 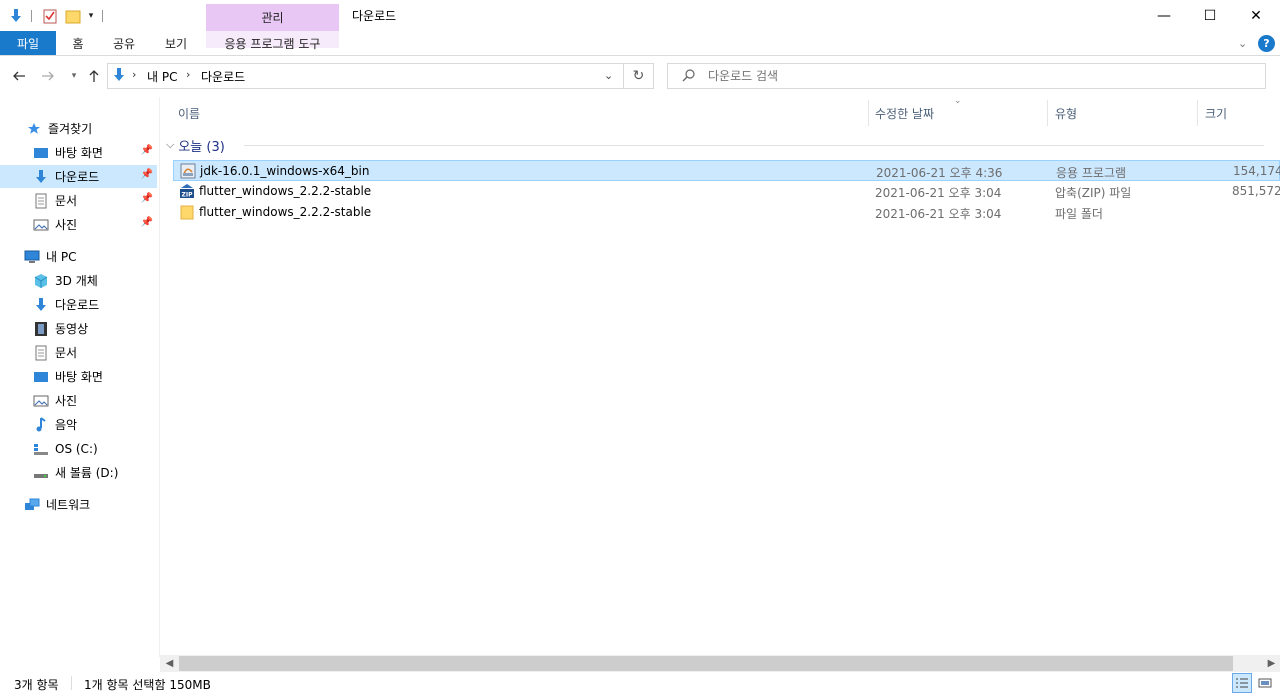 What do you see at coordinates (285, 171) in the screenshot?
I see `file-name: jdk-16.0.1_windows-x64_bin` at bounding box center [285, 171].